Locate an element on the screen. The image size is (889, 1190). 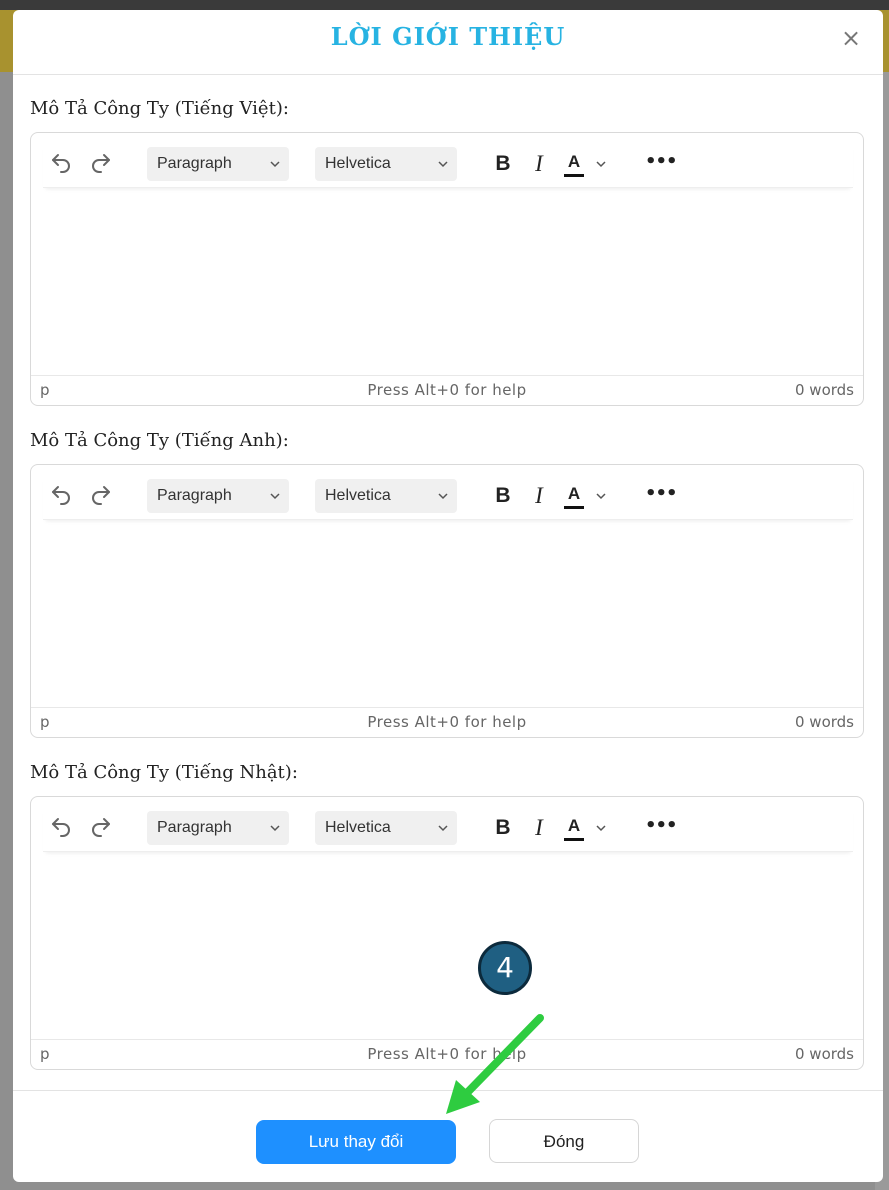
backdrop-top-bar is located at coordinates (444, 5).